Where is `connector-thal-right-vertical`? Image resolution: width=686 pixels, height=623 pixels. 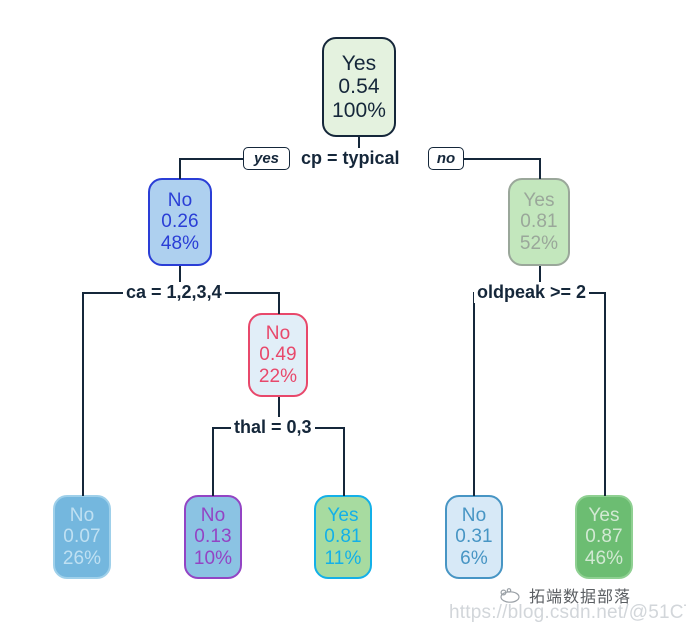 connector-thal-right-vertical is located at coordinates (344, 461).